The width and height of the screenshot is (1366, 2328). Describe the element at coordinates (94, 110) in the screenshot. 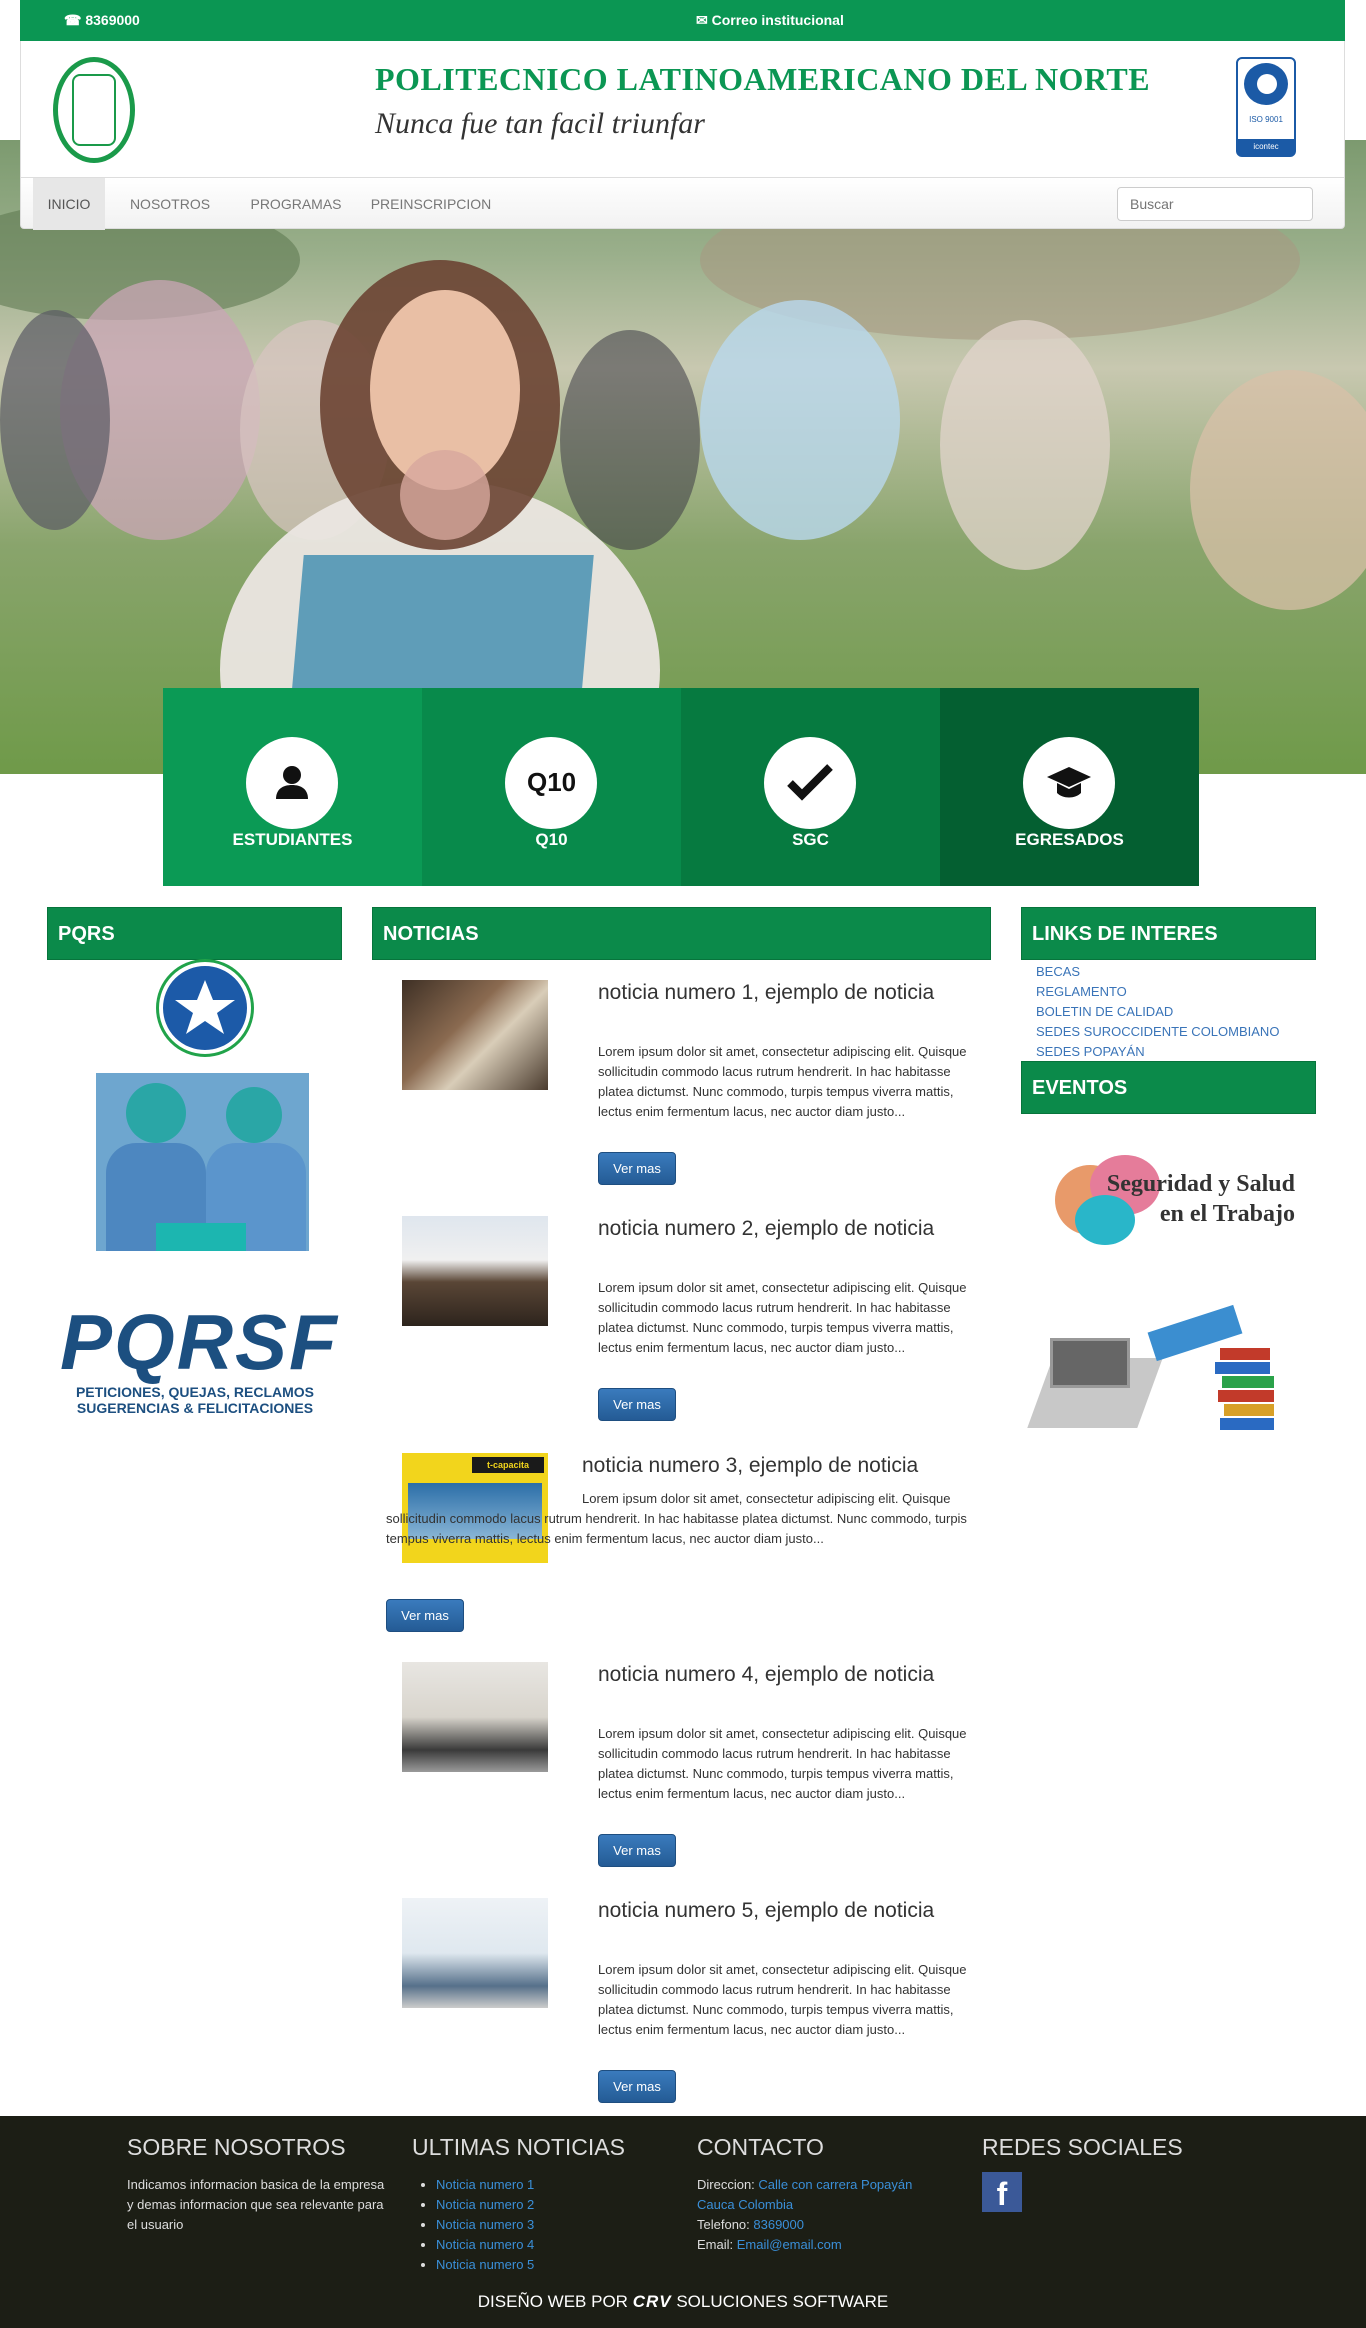

I see `institution-logo` at that location.